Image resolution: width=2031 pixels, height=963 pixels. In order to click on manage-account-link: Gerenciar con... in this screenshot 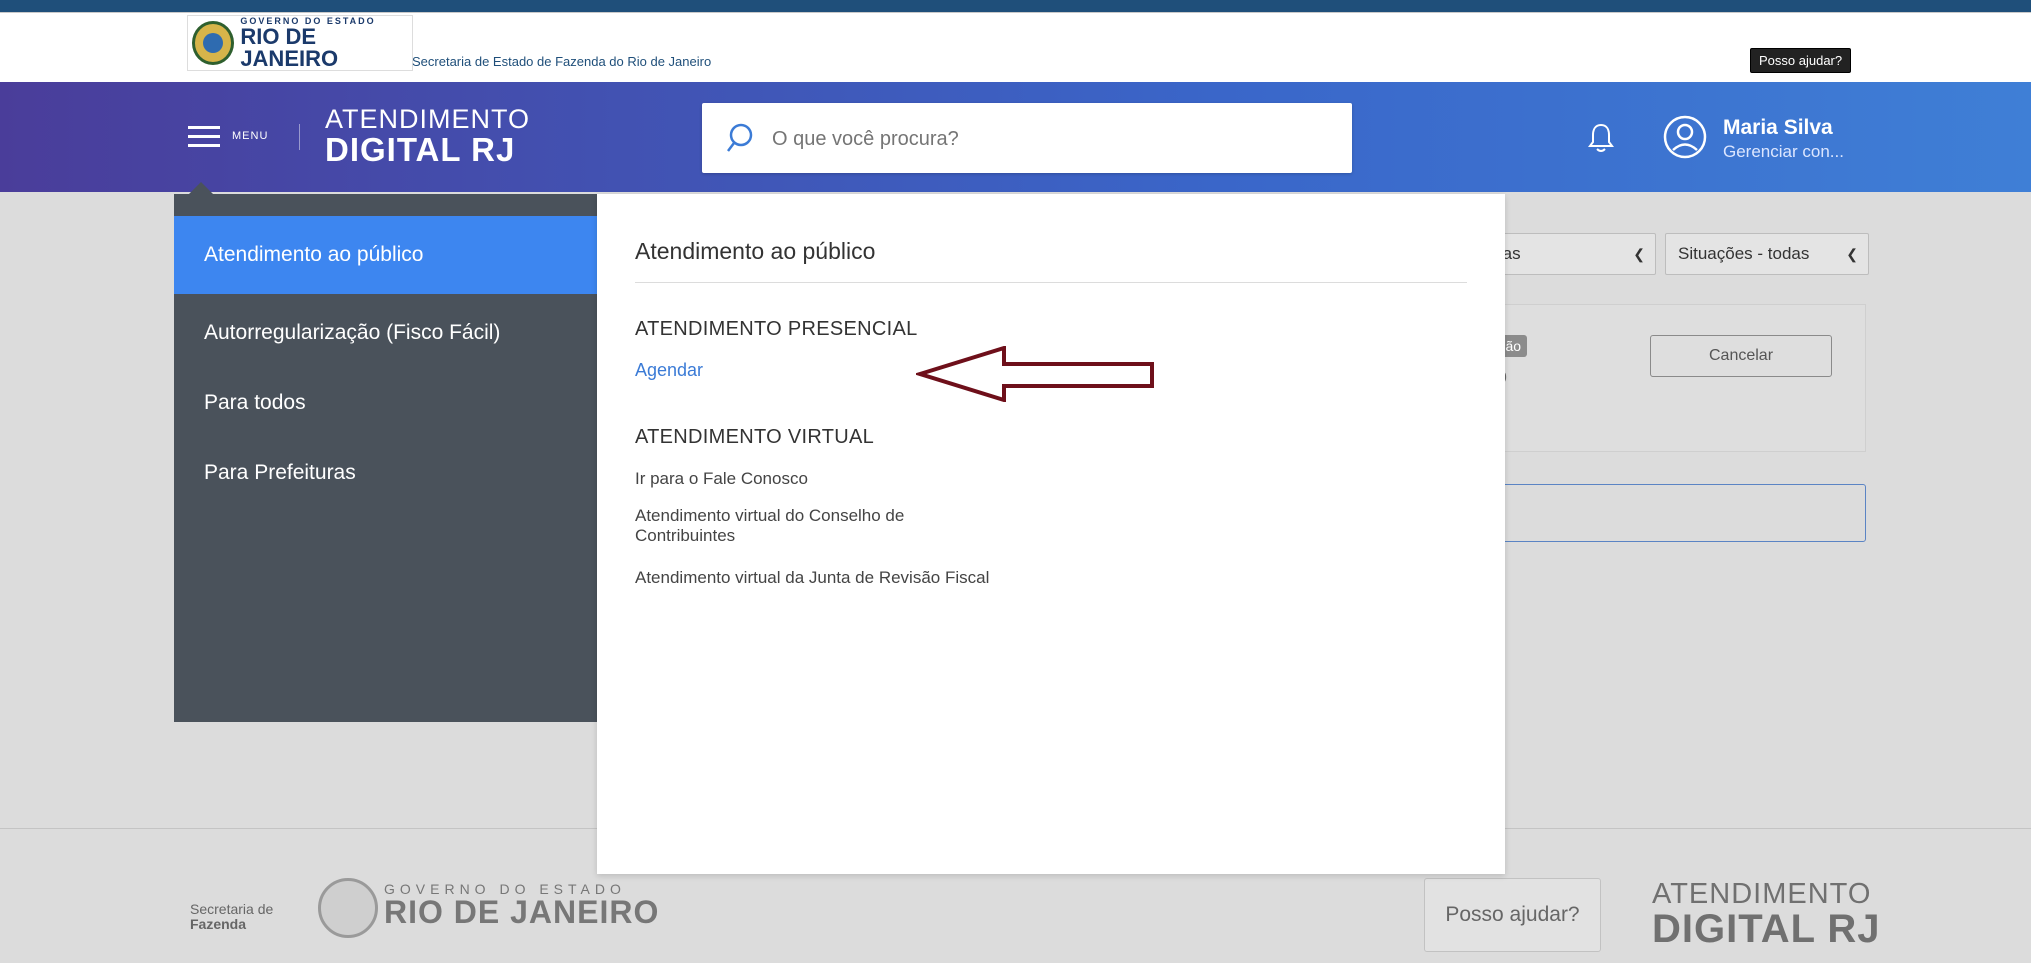, I will do `click(1783, 152)`.